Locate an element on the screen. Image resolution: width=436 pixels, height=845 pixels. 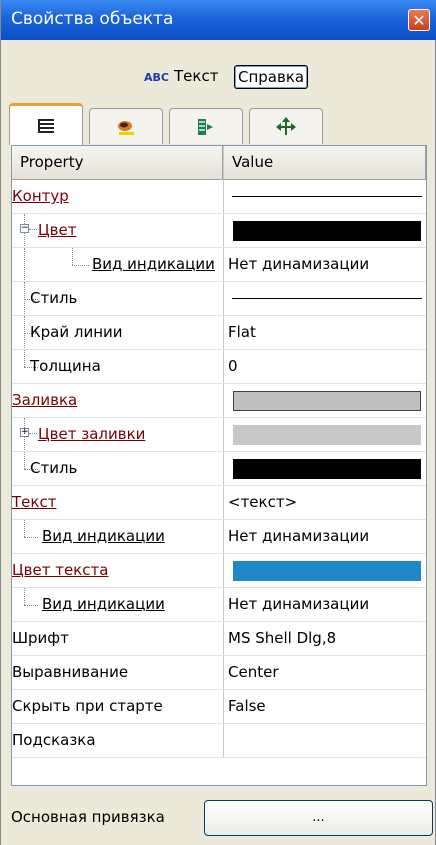
tab-strip is located at coordinates (169, 124).